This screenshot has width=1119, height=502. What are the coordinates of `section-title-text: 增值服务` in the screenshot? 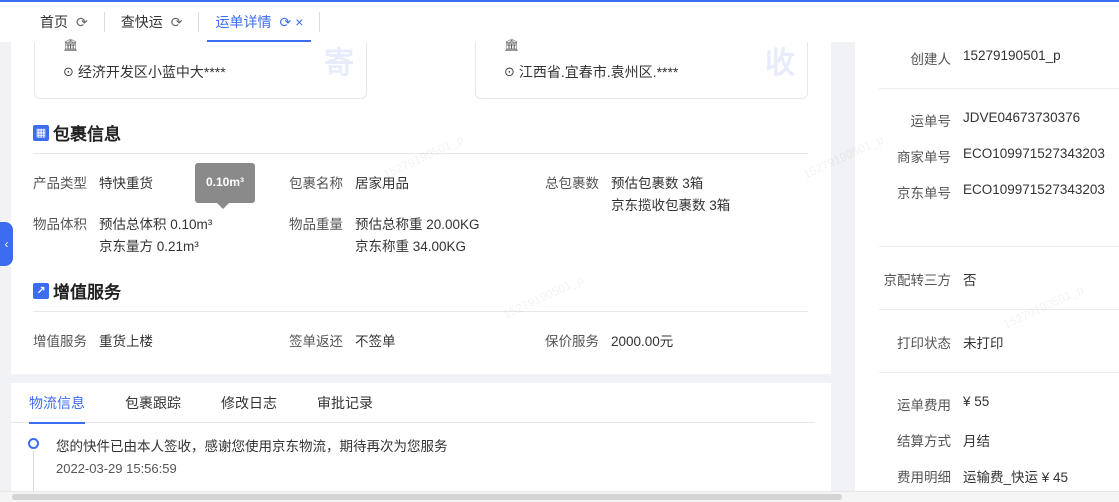 It's located at (87, 292).